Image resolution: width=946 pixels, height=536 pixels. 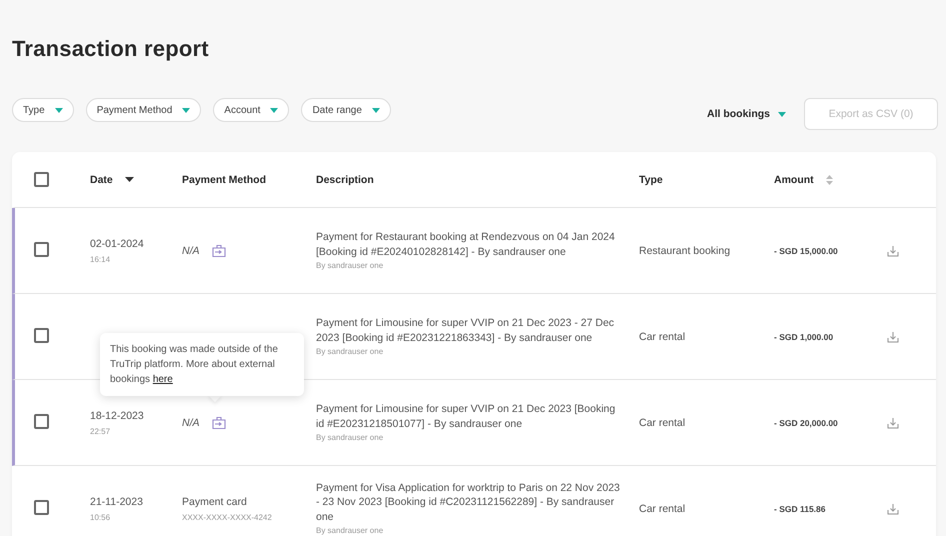 I want to click on description-text: Payment for Limousine for super VVIP on 21 Dec 2023 [Booking id #E20231218501077] - By sandrauser one, so click(x=466, y=416).